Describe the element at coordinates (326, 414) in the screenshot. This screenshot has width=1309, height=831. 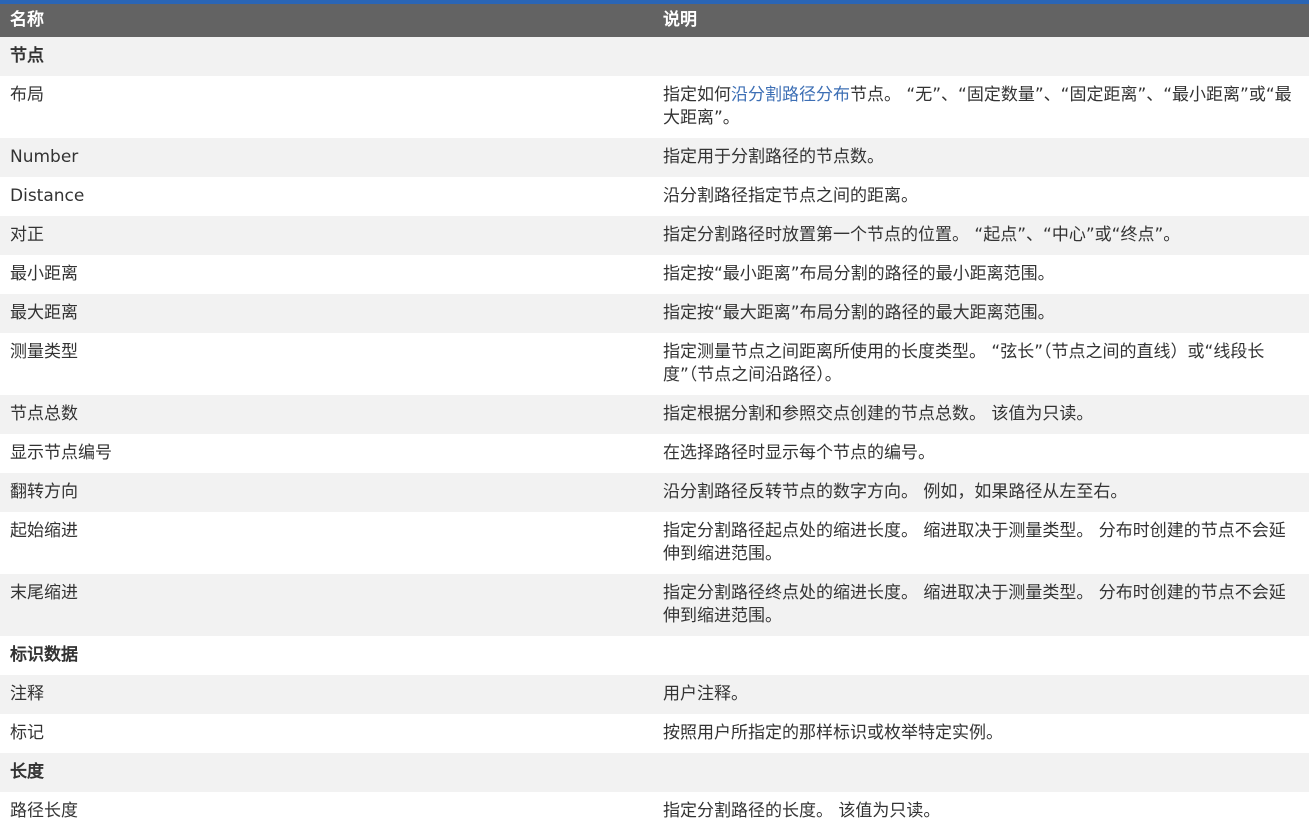
I see `param-name: 节点总数` at that location.